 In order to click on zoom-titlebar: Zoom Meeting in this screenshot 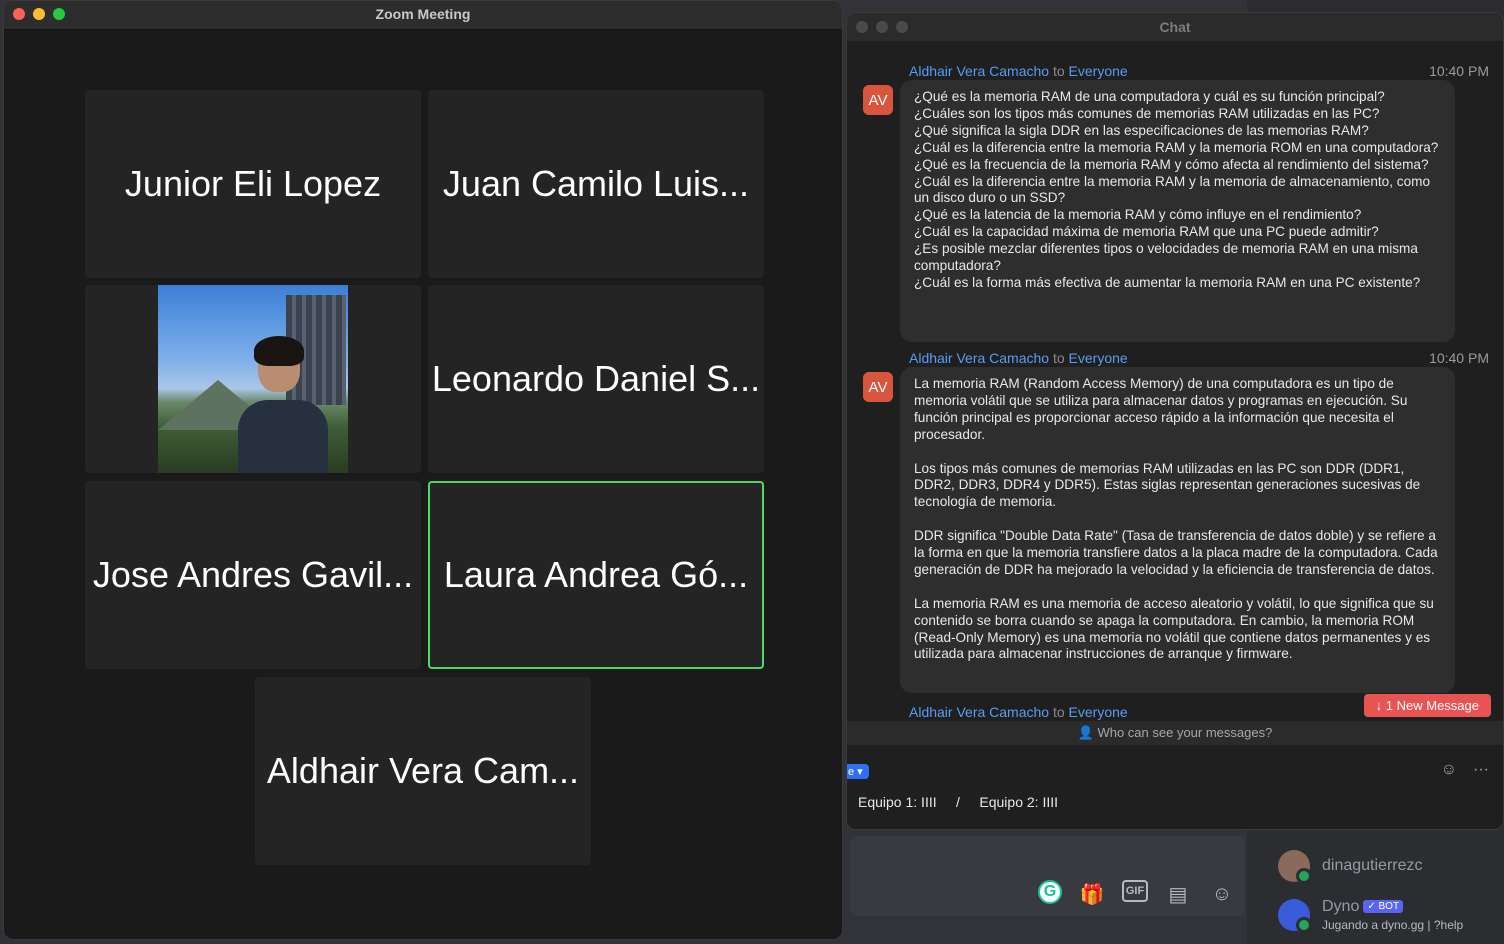, I will do `click(423, 15)`.